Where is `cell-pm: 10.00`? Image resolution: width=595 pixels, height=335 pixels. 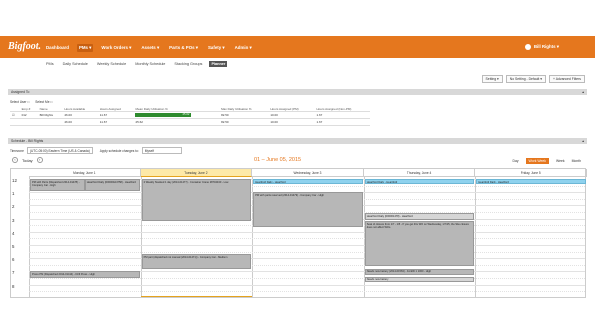
cell-pm: 10.00 is located at coordinates (291, 122).